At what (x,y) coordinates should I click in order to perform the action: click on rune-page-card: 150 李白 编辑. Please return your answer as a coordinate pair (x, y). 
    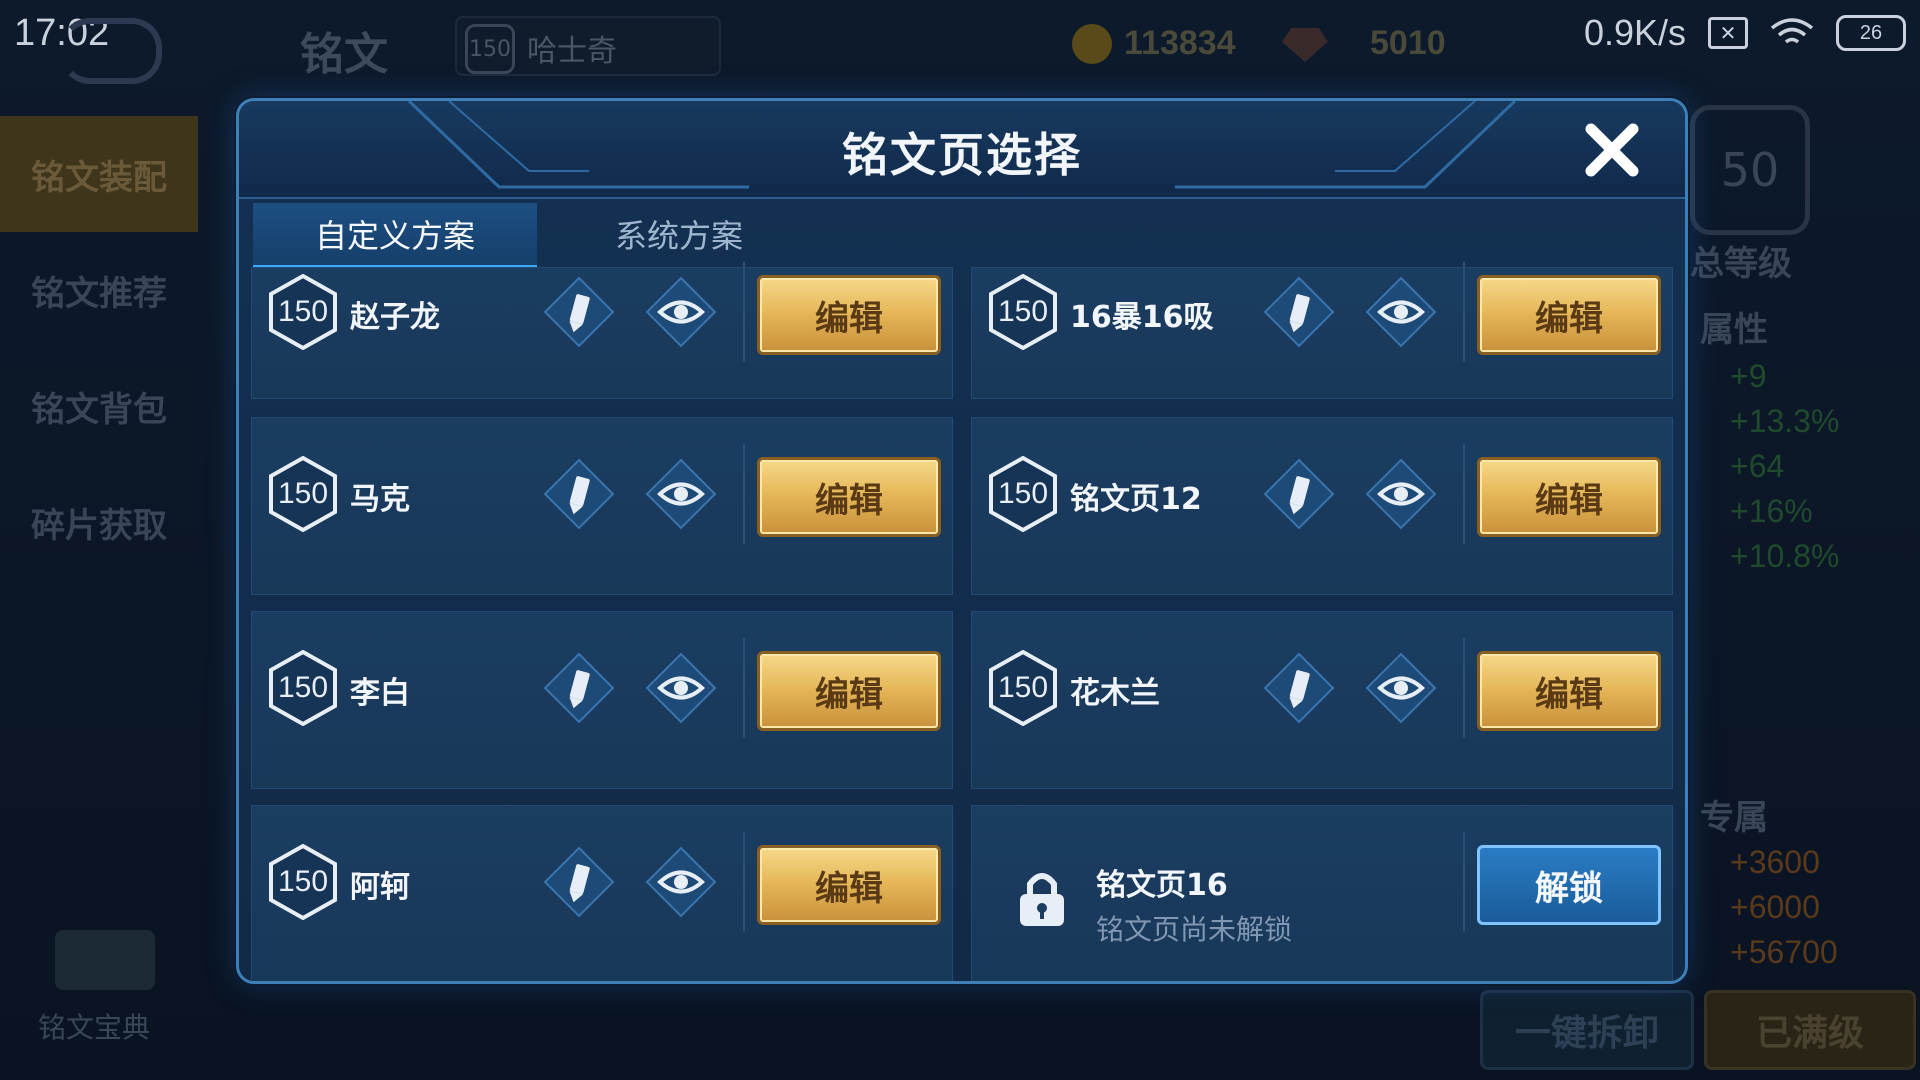
    Looking at the image, I should click on (602, 700).